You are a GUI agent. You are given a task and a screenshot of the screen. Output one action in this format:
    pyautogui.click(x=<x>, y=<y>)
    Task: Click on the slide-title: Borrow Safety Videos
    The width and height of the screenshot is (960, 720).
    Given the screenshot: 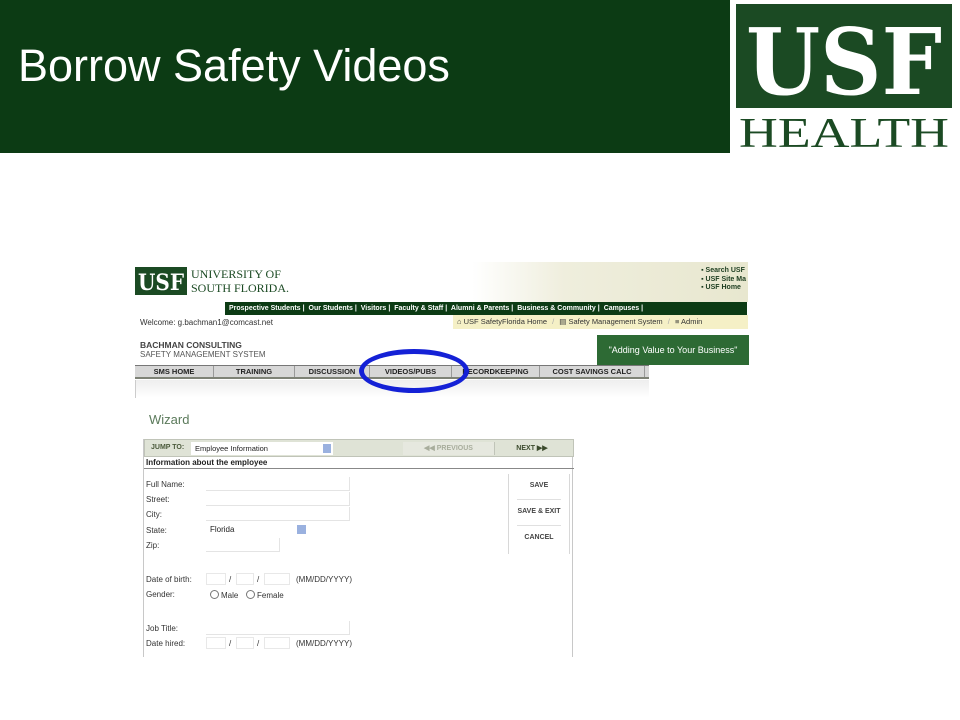 What is the action you would take?
    pyautogui.click(x=234, y=65)
    